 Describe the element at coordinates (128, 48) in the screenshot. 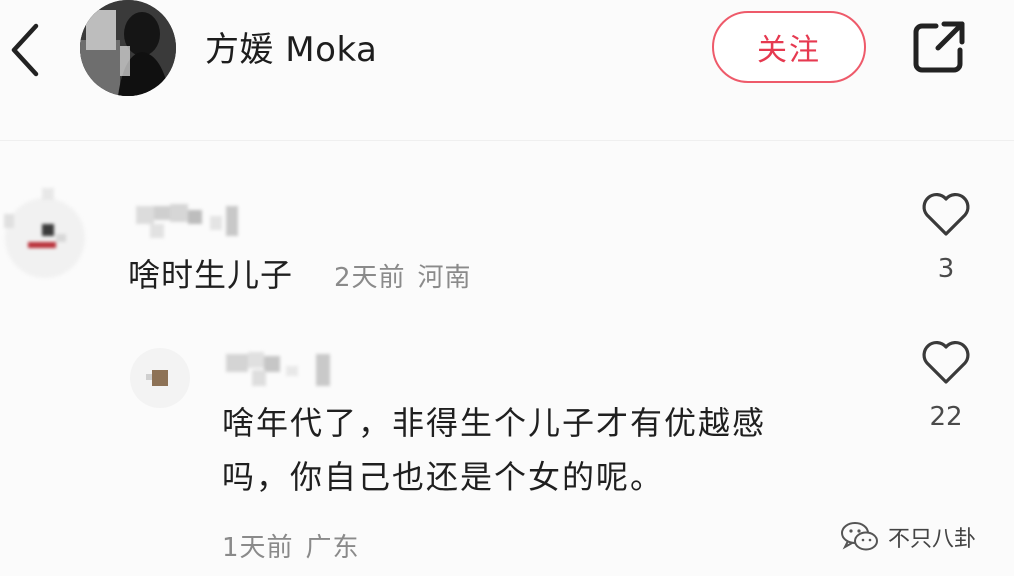

I see `author-avatar` at that location.